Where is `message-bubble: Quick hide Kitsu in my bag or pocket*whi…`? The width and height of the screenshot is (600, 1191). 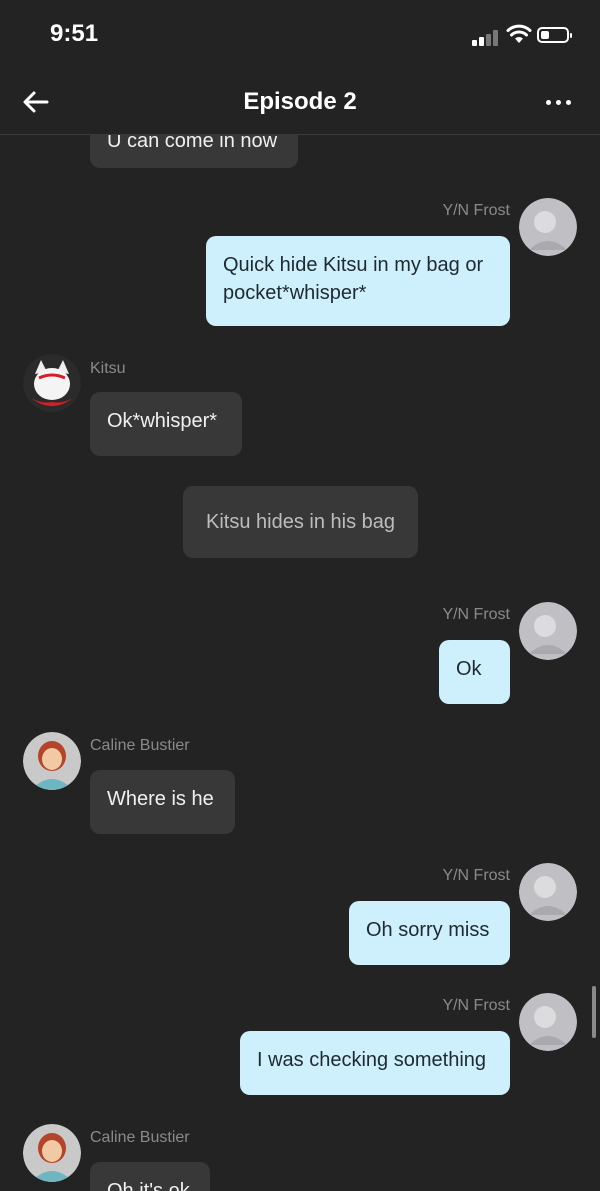
message-bubble: Quick hide Kitsu in my bag or pocket*whi… is located at coordinates (358, 281).